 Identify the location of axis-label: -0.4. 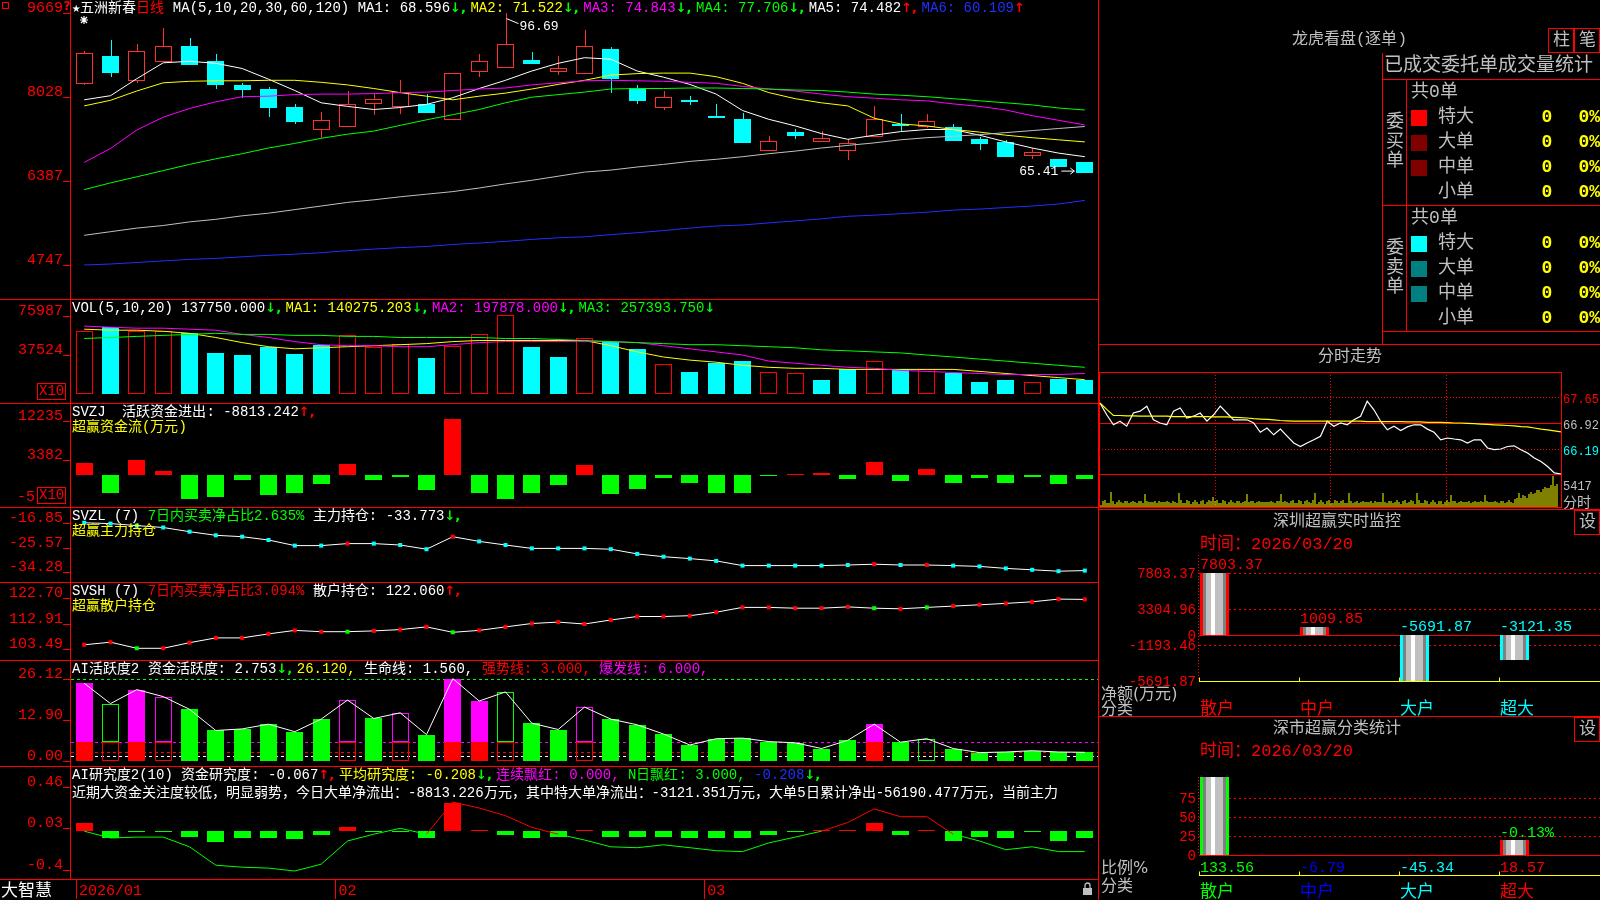
(45, 865).